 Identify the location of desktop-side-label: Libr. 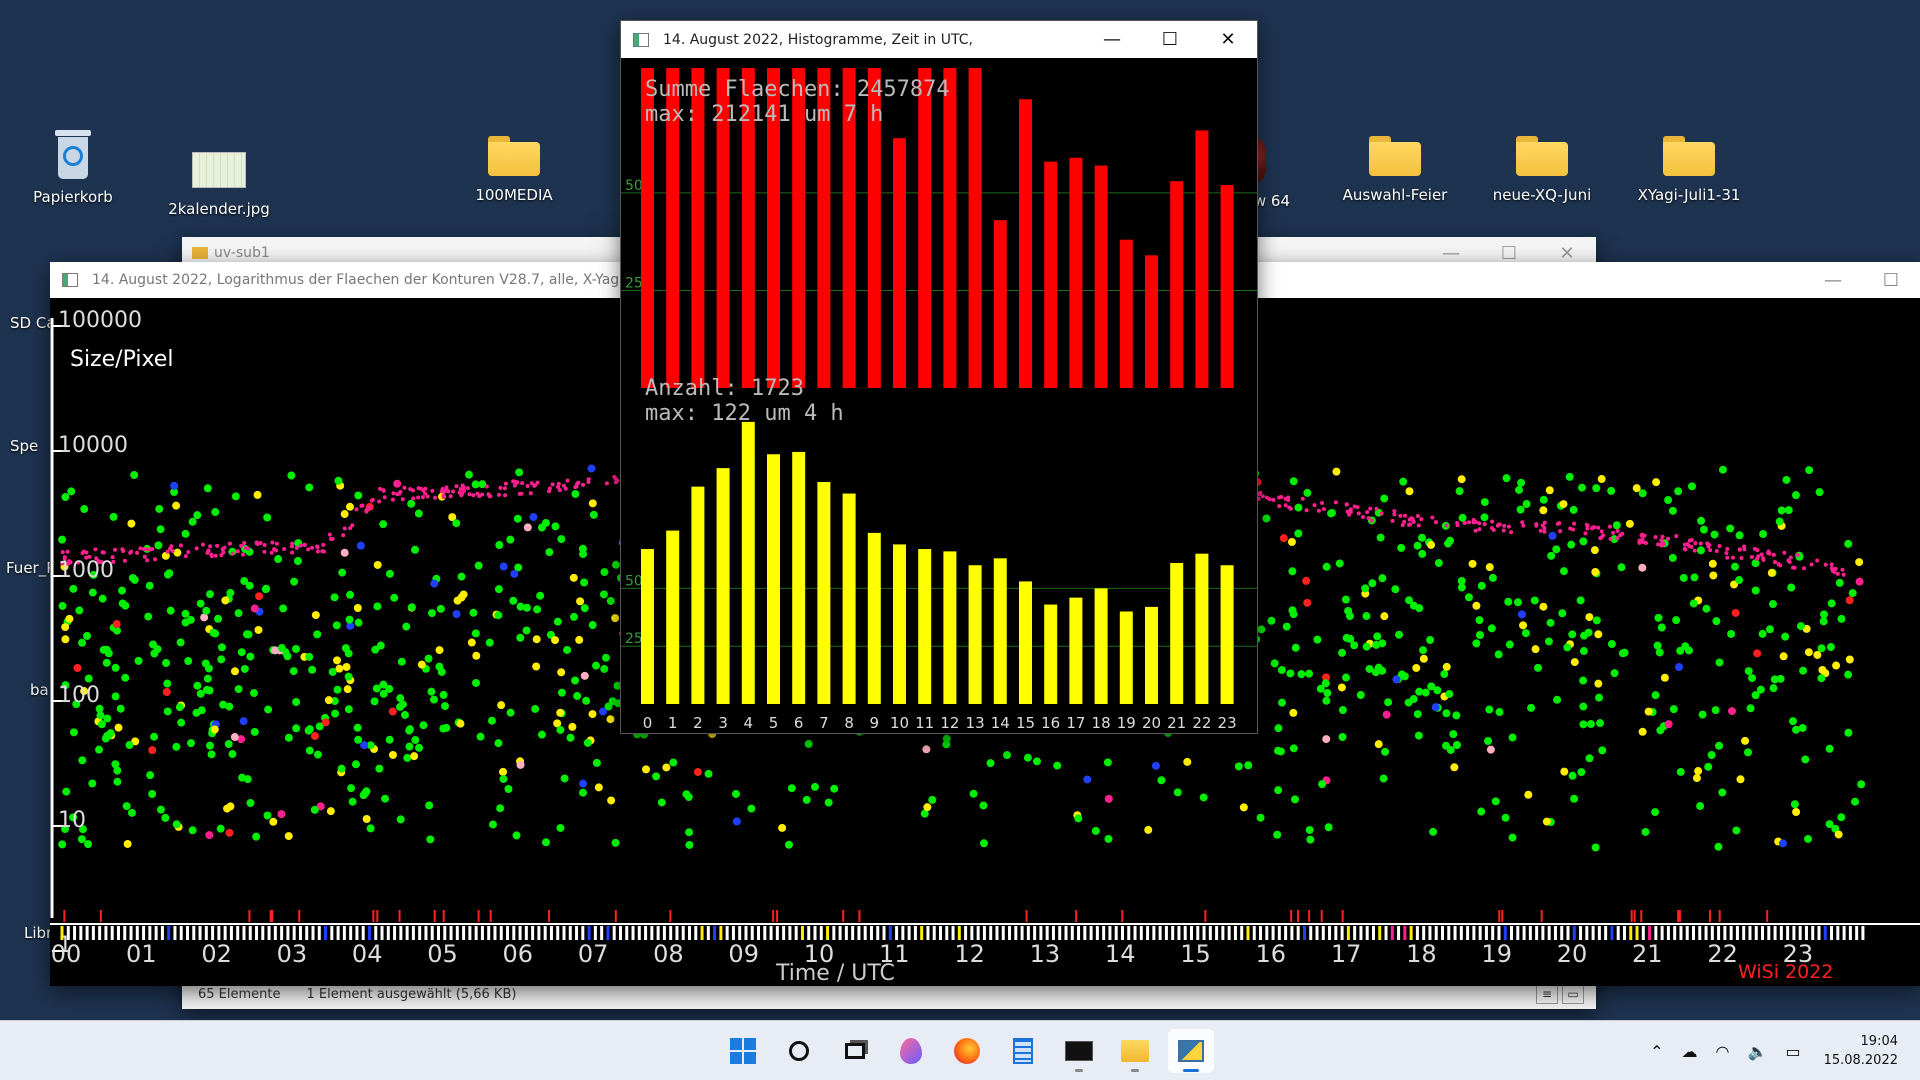
(38, 933).